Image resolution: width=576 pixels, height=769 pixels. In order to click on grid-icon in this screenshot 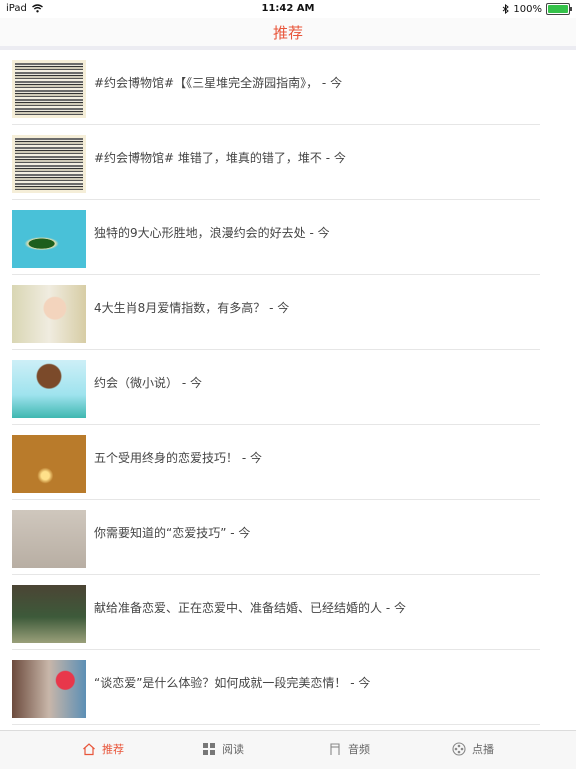, I will do `click(209, 749)`.